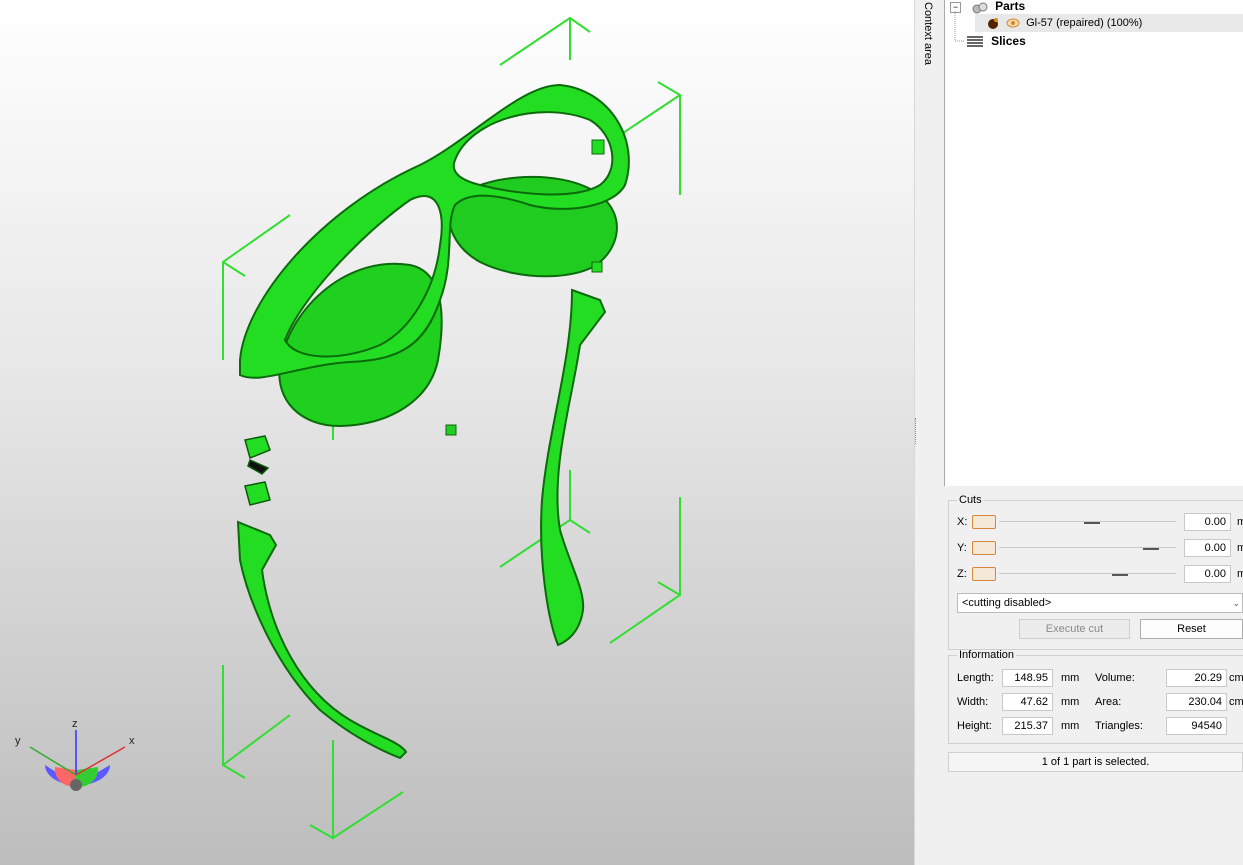 The image size is (1243, 865). Describe the element at coordinates (1207, 522) in the screenshot. I see `cut-x-input: 0.00` at that location.